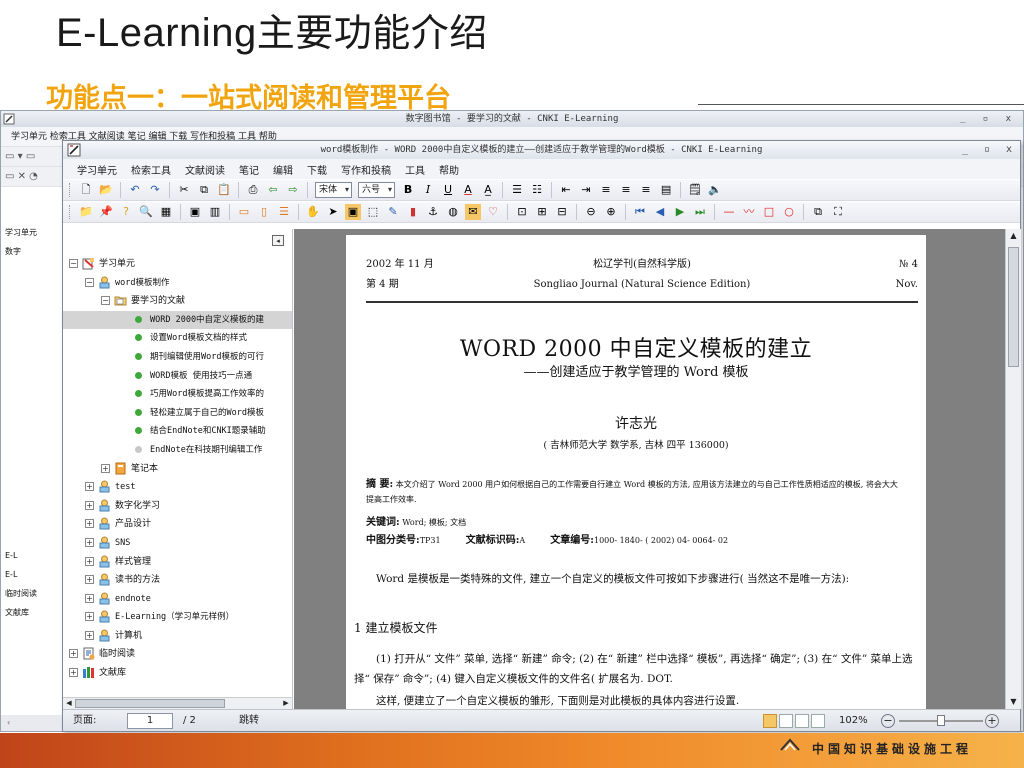 The image size is (1024, 768). I want to click on zoom-out-button: −, so click(888, 721).